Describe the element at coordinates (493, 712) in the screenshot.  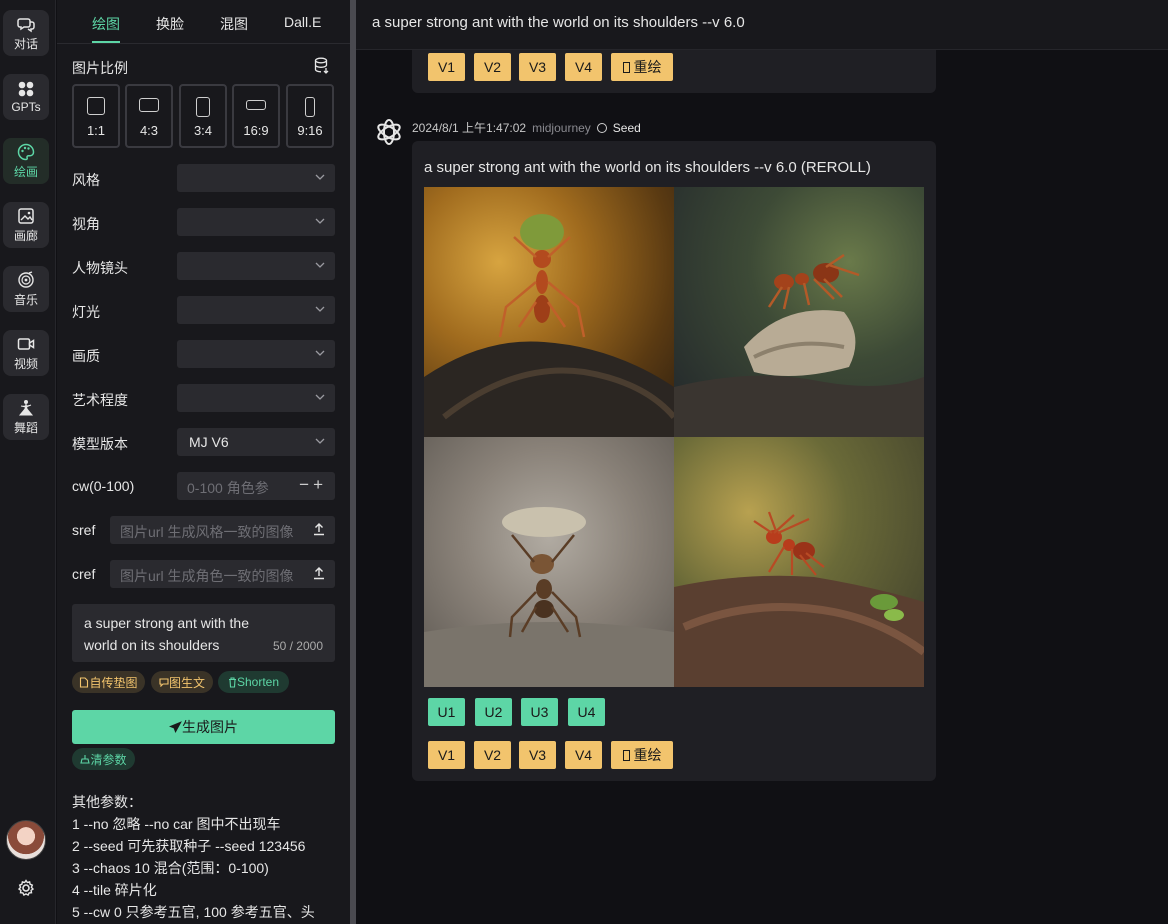
I see `upscale-button-u2: U2` at that location.